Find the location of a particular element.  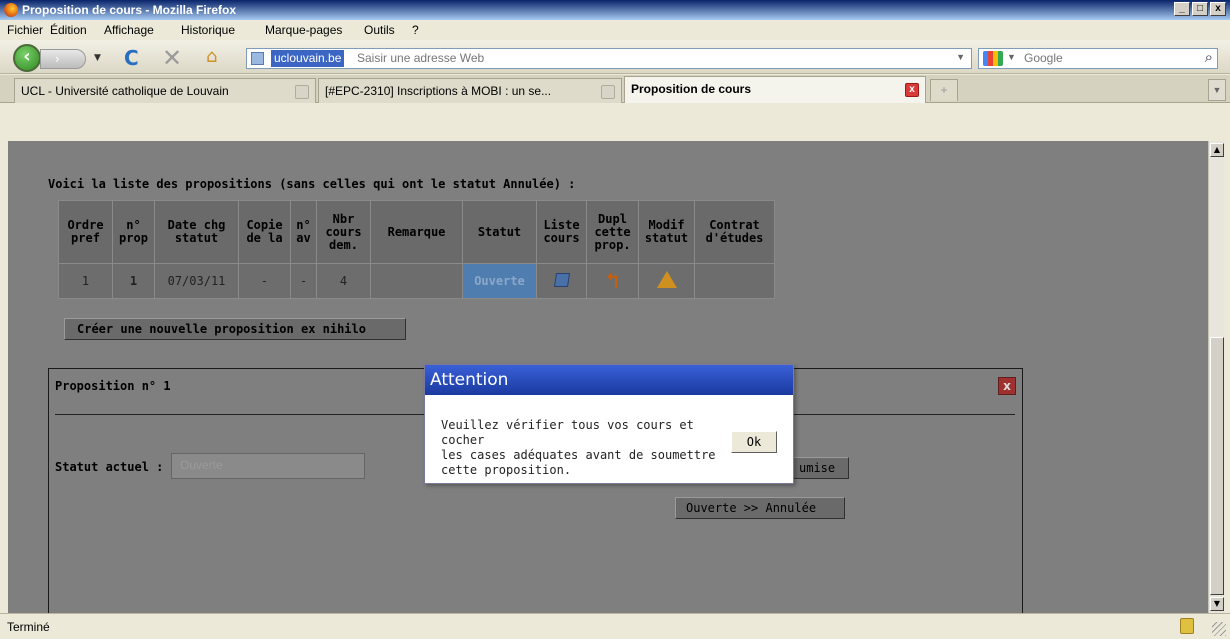

search-bar: ▼ Google ⌕ is located at coordinates (1098, 58).